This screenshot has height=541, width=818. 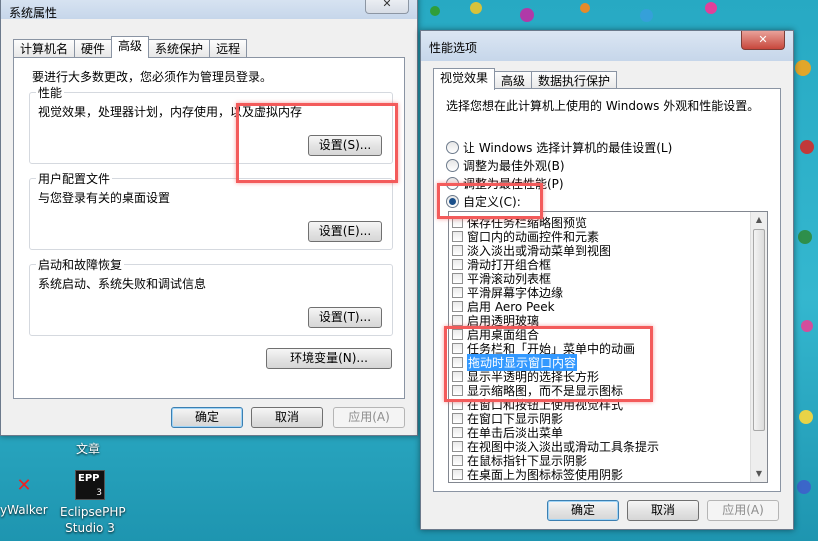 What do you see at coordinates (490, 201) in the screenshot?
I see `annotation-box-custom` at bounding box center [490, 201].